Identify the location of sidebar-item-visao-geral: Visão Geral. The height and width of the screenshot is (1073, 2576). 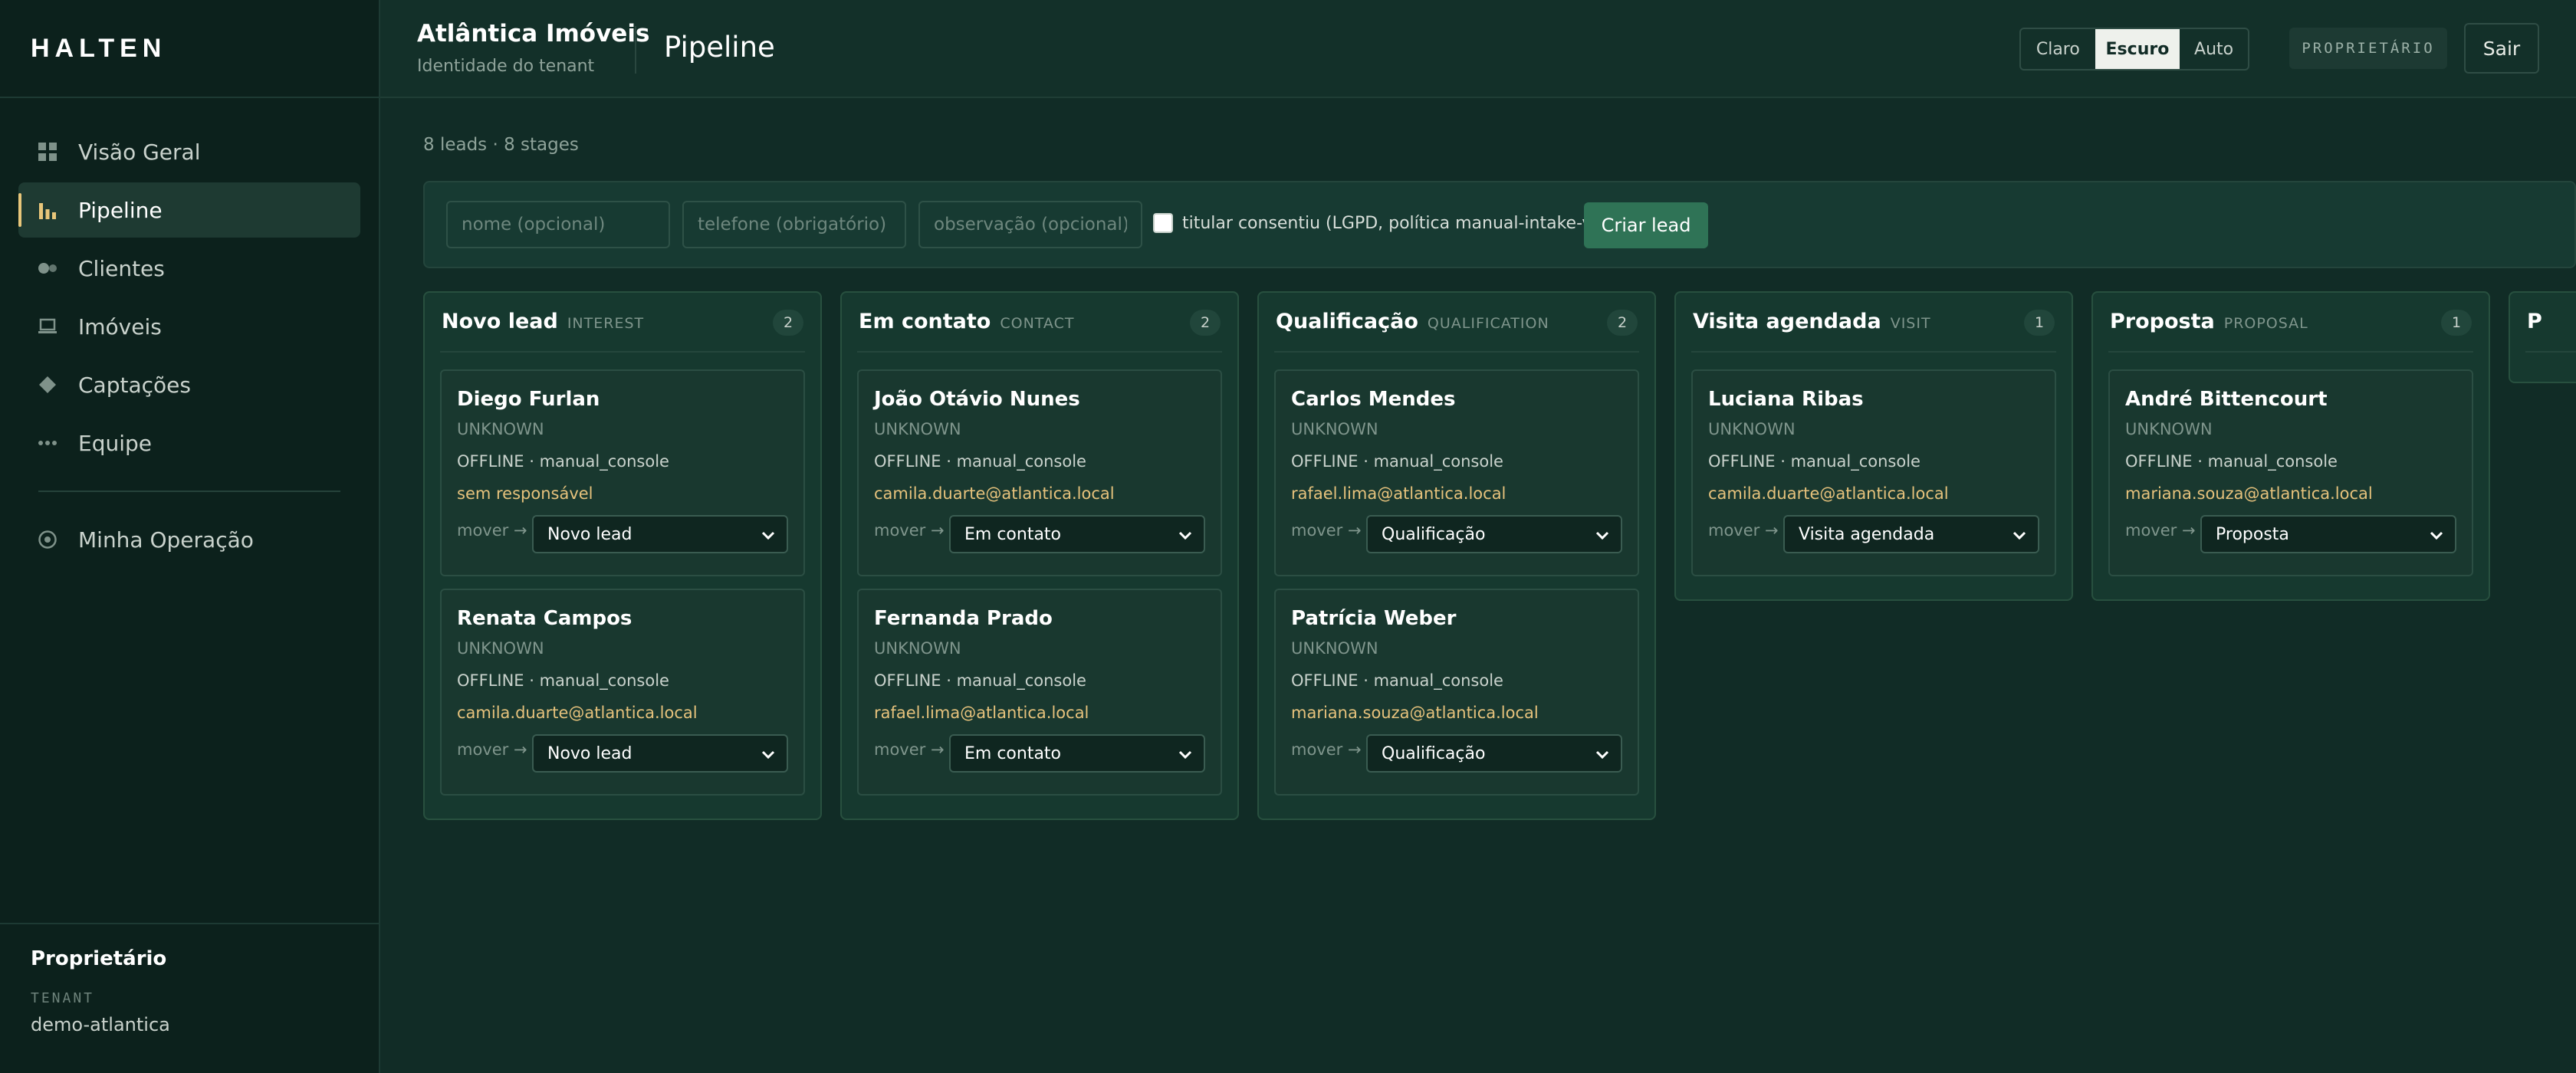
(189, 151).